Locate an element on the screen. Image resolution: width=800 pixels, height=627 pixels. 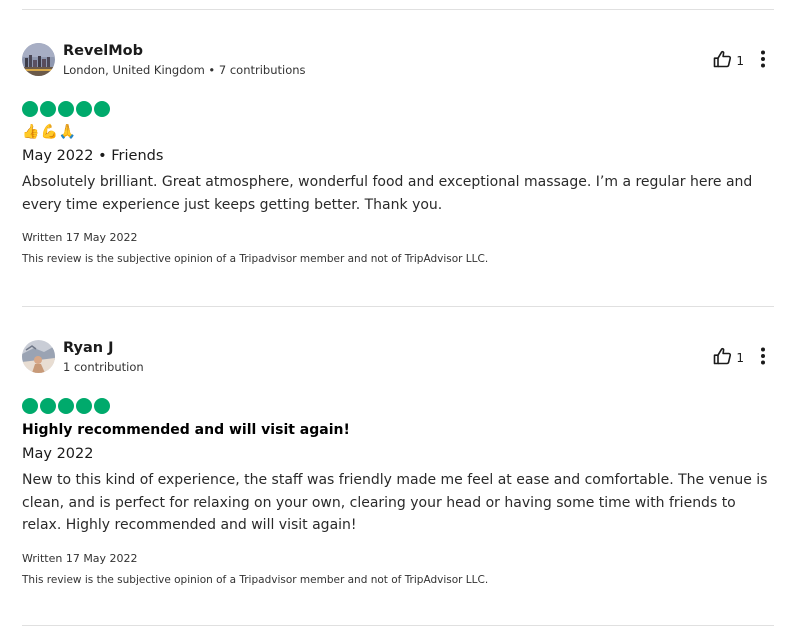
flexed-biceps-emoji: 💪 is located at coordinates (49, 132).